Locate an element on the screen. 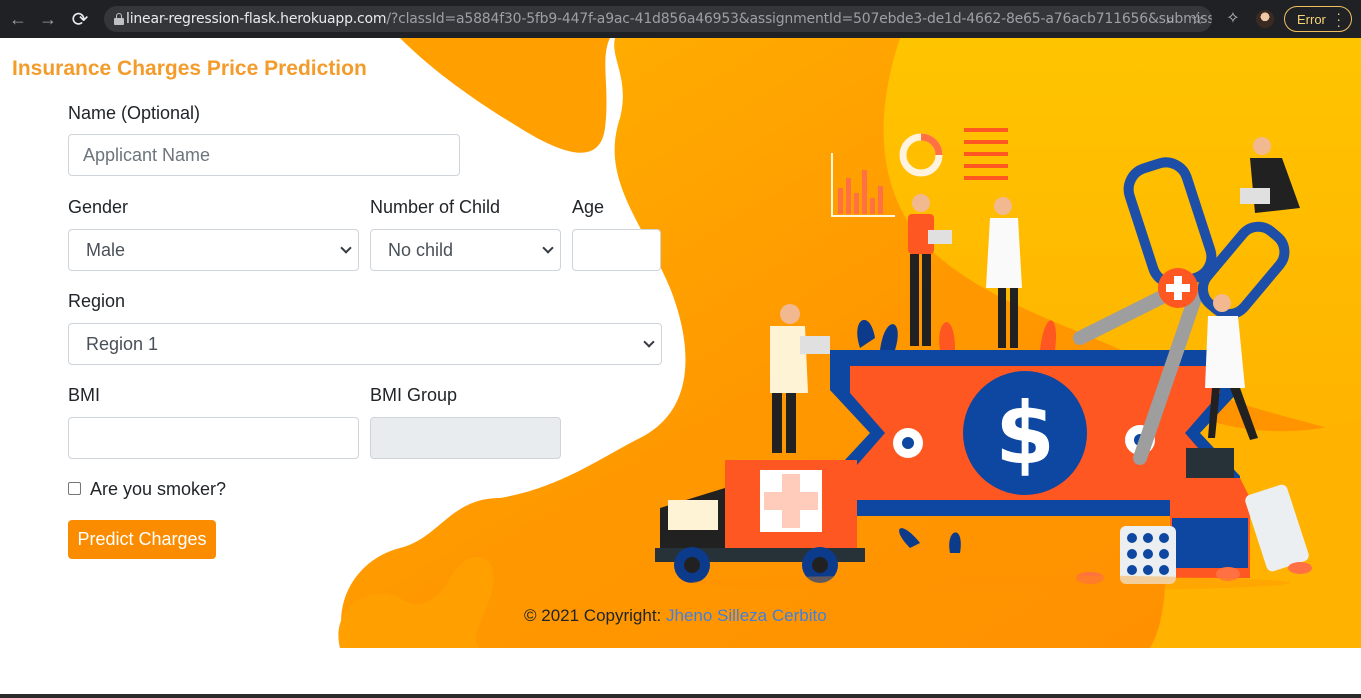 This screenshot has width=1361, height=698. page-title: Insurance Charges Price Prediction is located at coordinates (189, 68).